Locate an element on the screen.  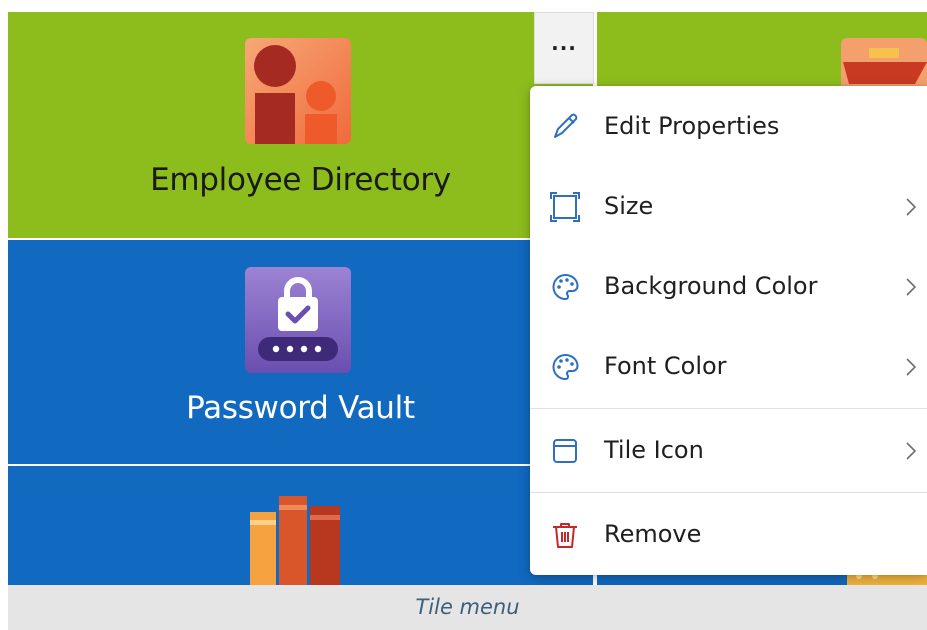
tile-label: Employee Directory is located at coordinates (300, 180).